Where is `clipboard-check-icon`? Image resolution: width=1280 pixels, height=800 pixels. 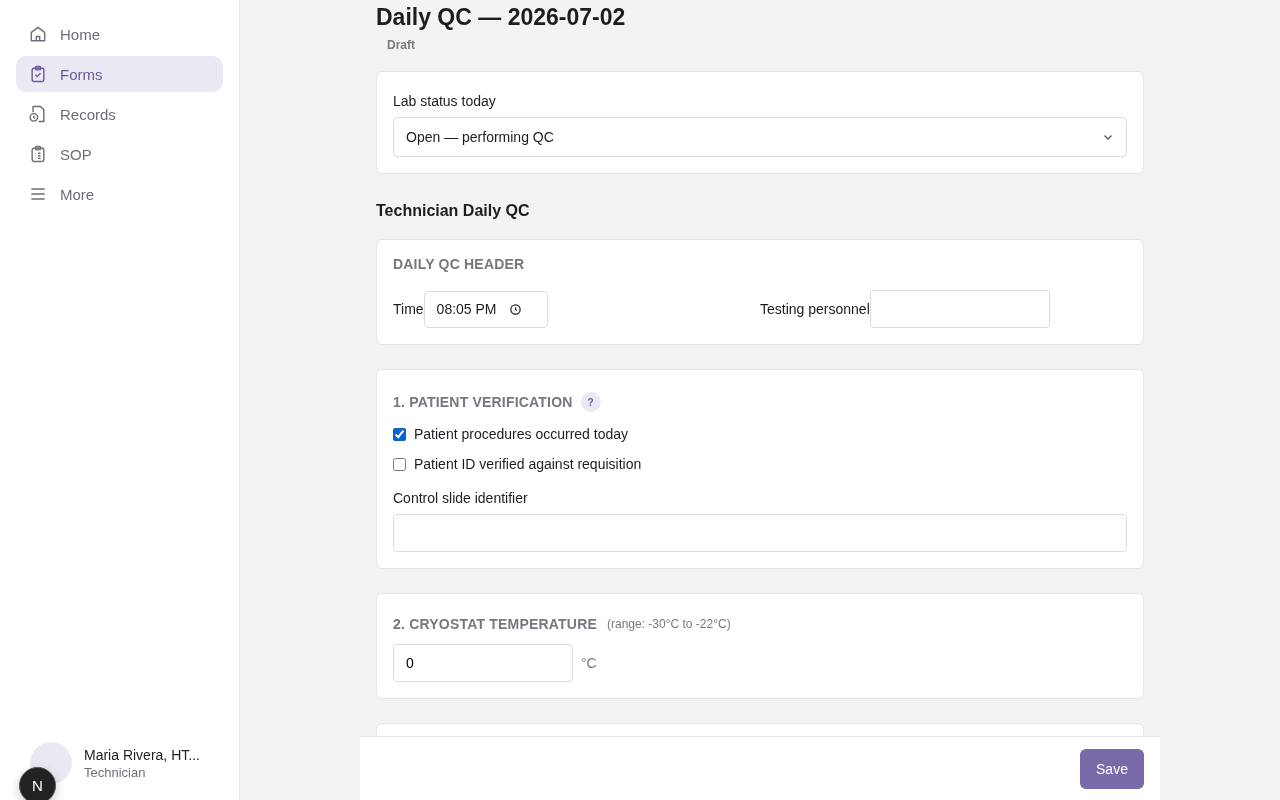
clipboard-check-icon is located at coordinates (38, 74).